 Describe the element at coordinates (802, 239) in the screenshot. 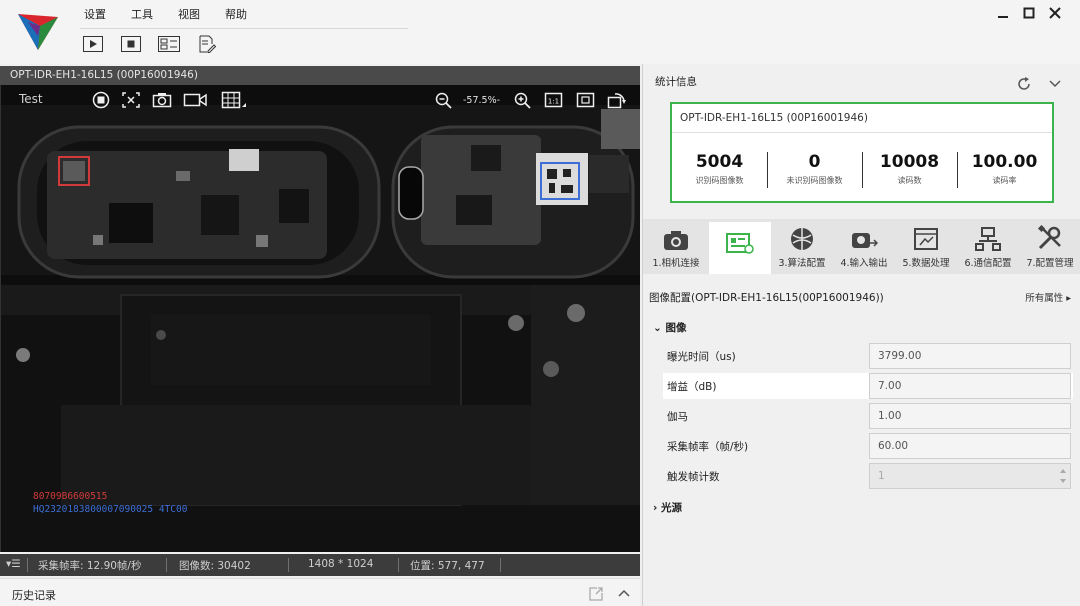

I see `algorithm-icon` at that location.